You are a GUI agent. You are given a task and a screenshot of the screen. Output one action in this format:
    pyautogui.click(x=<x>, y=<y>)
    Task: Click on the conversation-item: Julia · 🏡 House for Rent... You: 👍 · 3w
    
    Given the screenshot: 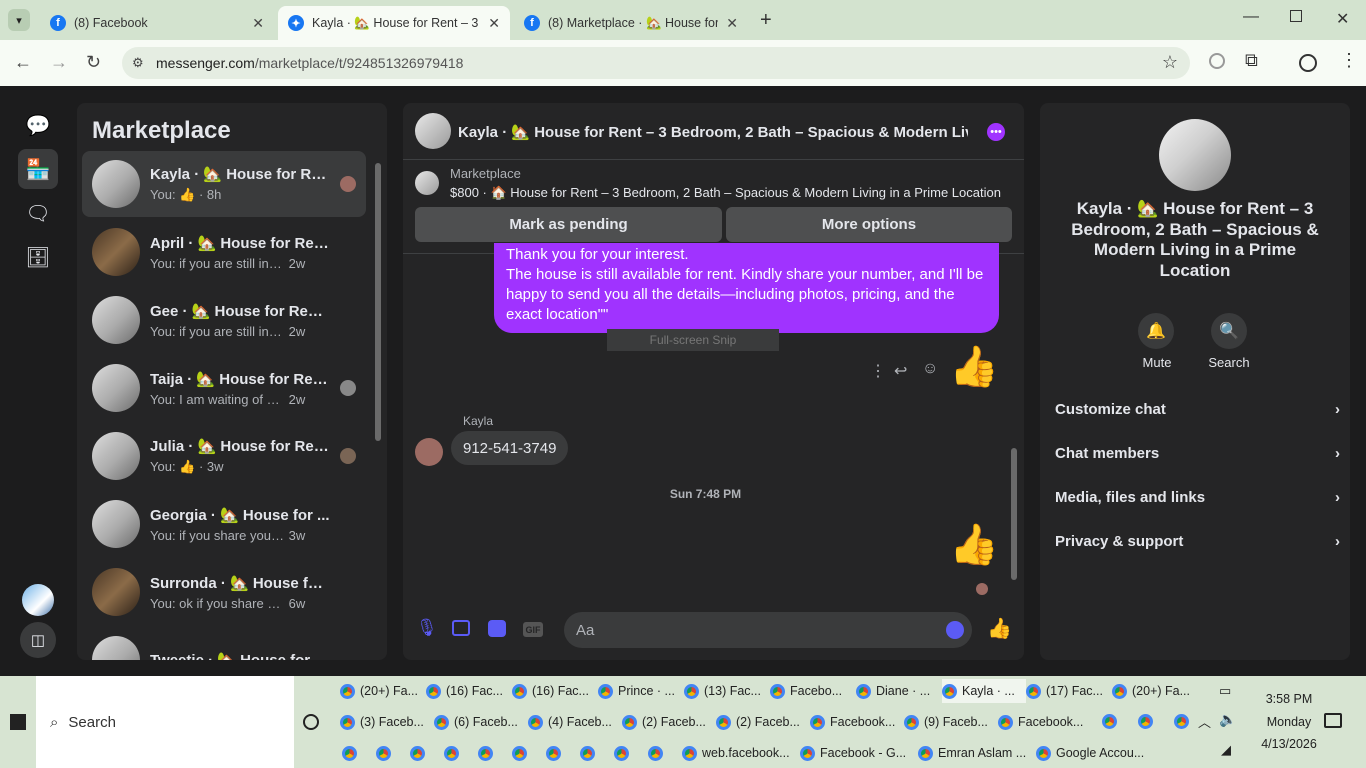 What is the action you would take?
    pyautogui.click(x=224, y=456)
    